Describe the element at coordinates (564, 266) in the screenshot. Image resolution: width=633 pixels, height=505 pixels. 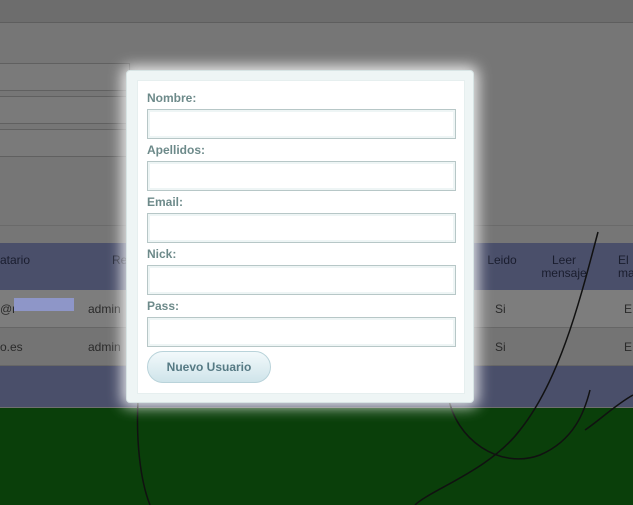
I see `column-header-leer-mensaje: Leer mensaje` at that location.